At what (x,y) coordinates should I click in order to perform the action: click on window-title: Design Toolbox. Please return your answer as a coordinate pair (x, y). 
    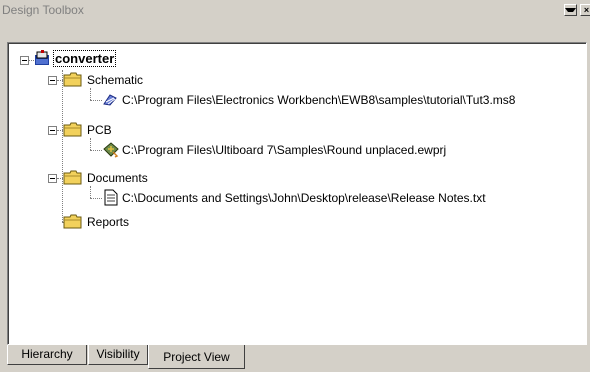
    Looking at the image, I should click on (43, 10).